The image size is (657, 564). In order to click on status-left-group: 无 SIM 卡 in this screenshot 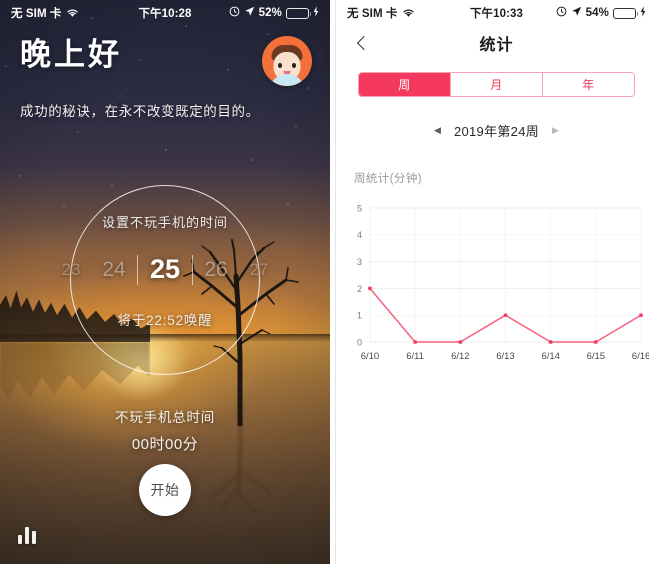, I will do `click(45, 13)`.